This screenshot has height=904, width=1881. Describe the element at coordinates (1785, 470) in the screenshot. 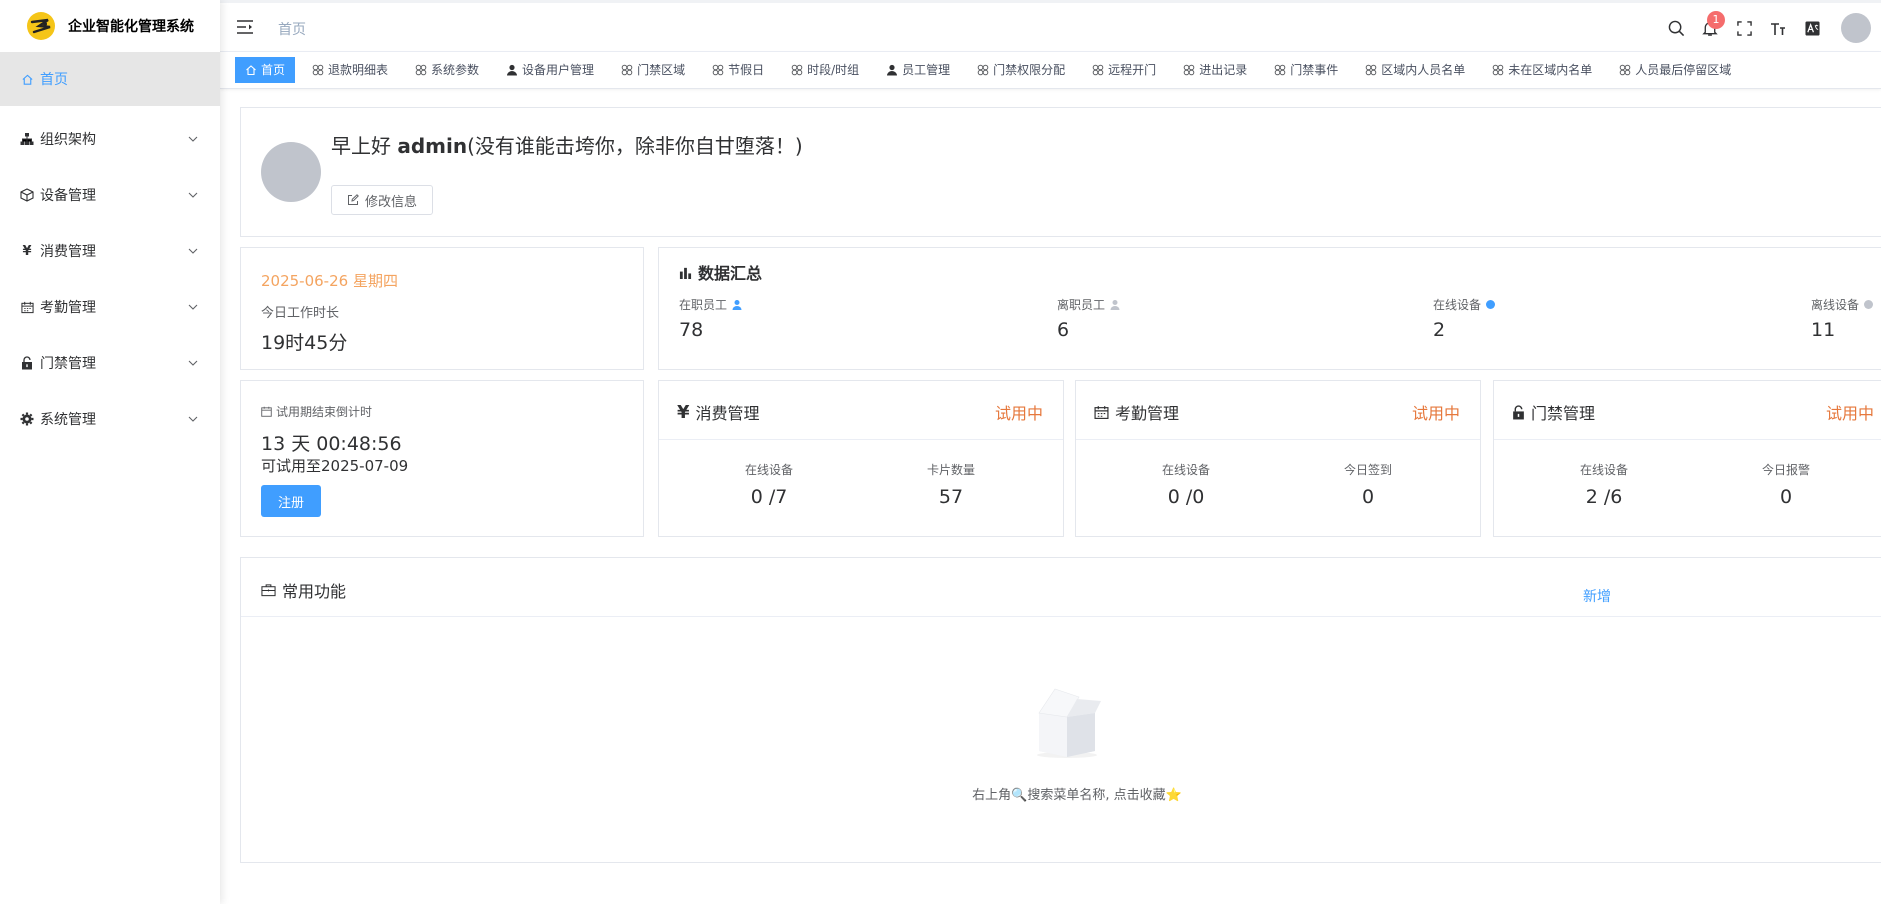

I see `module-stat-label: 今日报警` at that location.